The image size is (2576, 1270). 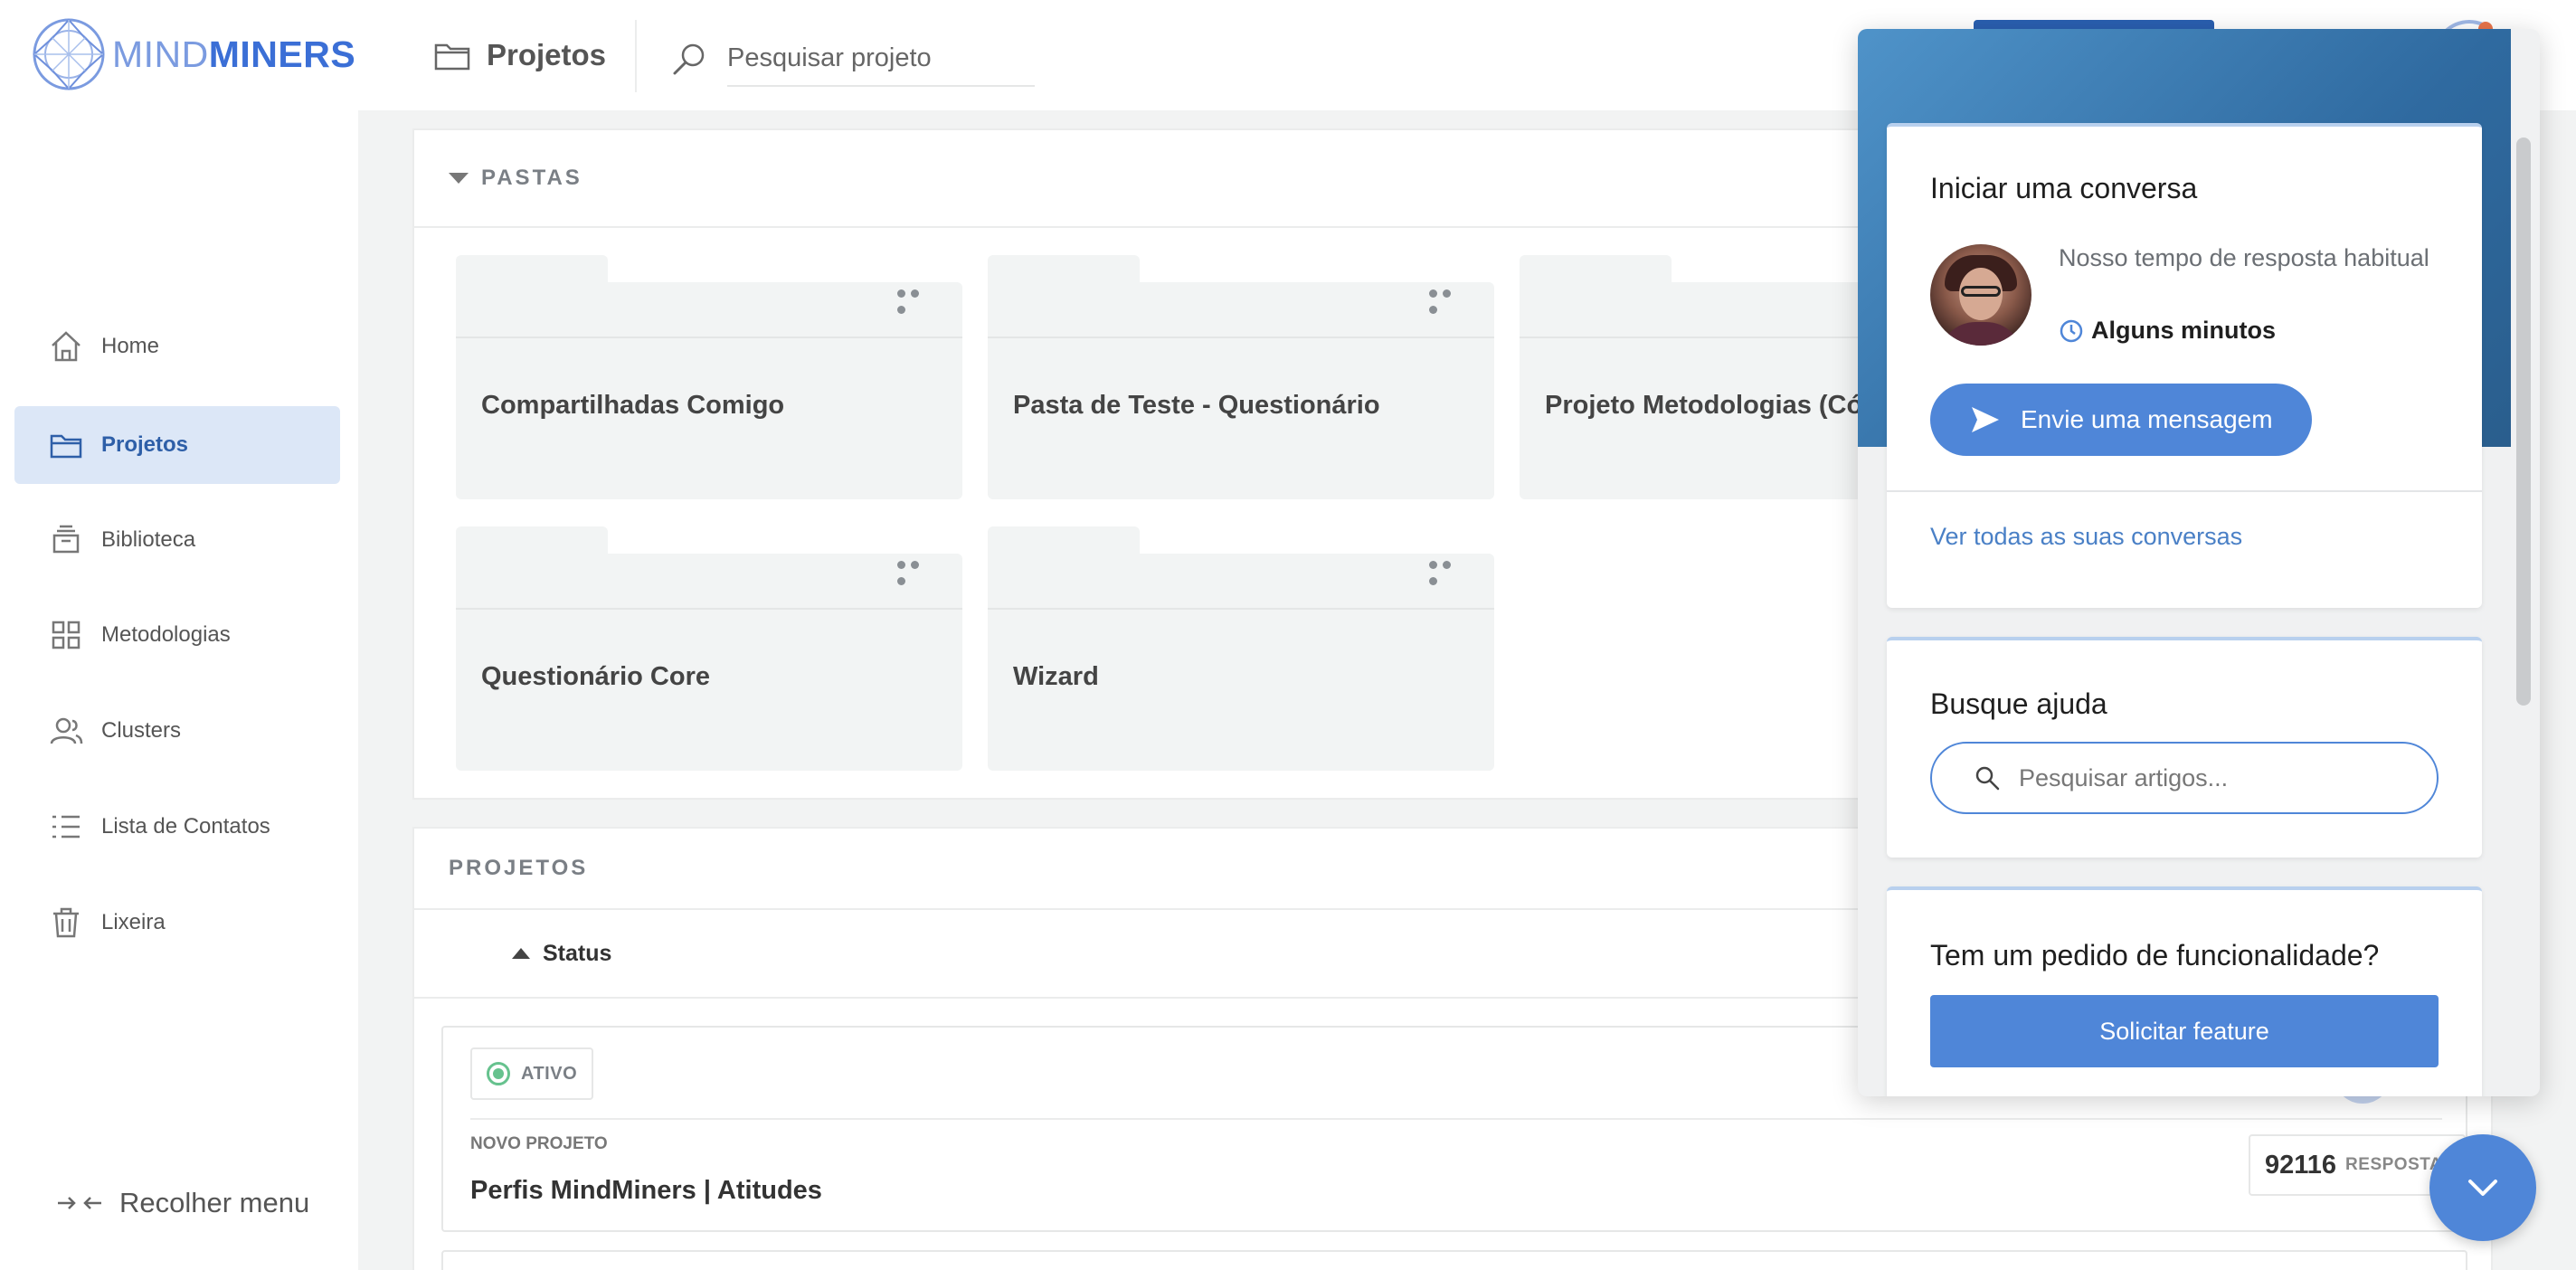 What do you see at coordinates (2064, 188) in the screenshot?
I see `start-conversation-title: Iniciar uma conversa` at bounding box center [2064, 188].